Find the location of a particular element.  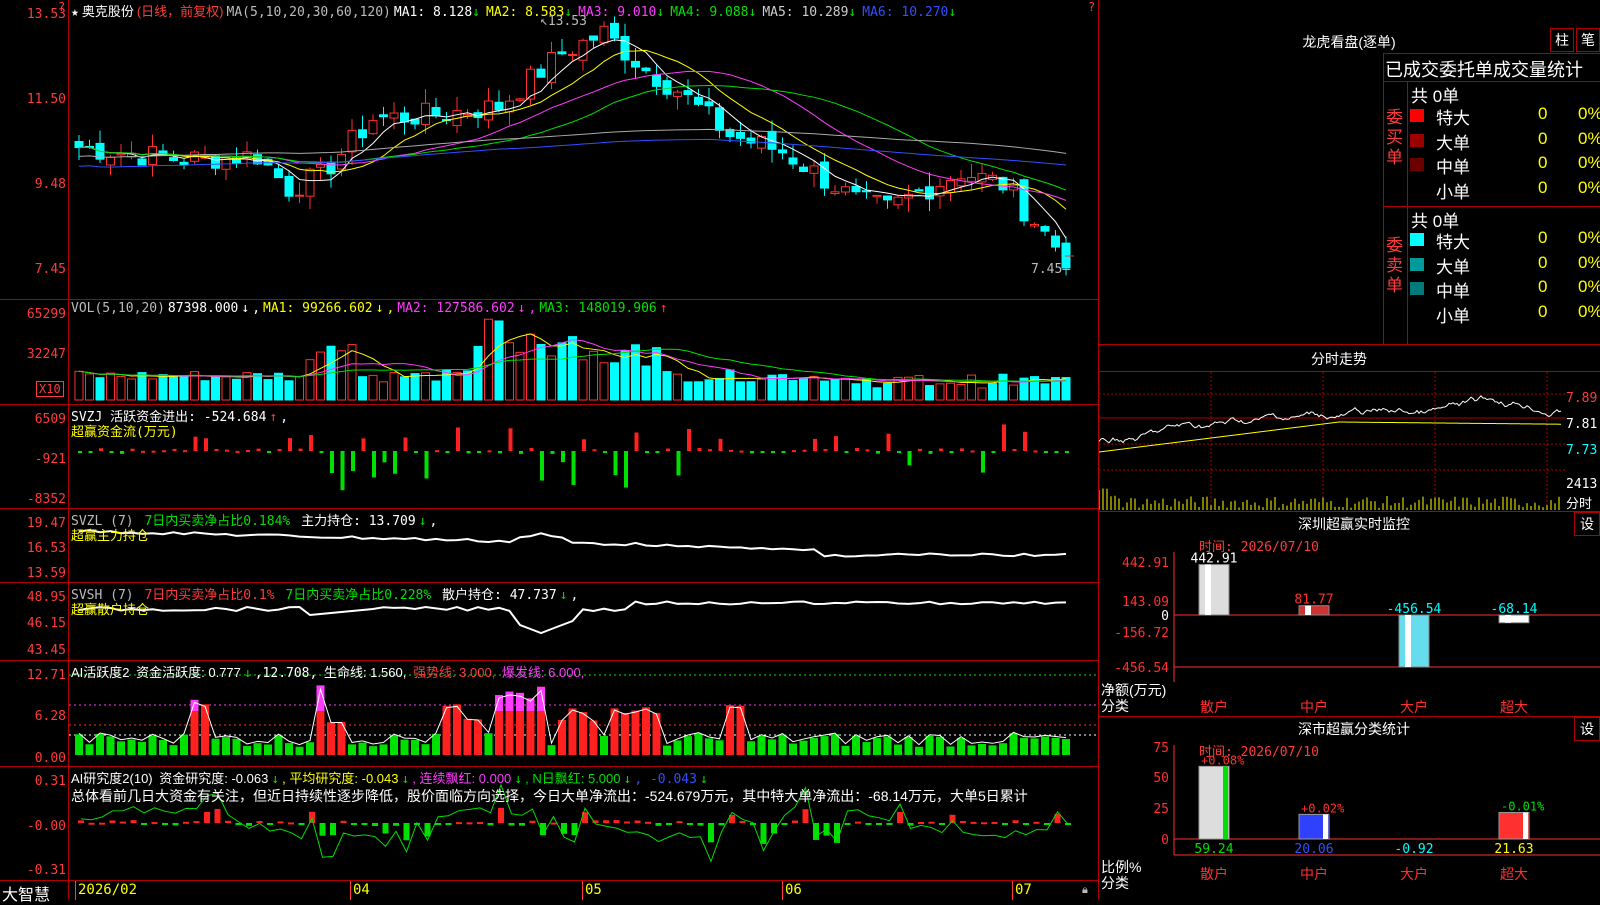

y-tick: 43.45 is located at coordinates (46, 650).